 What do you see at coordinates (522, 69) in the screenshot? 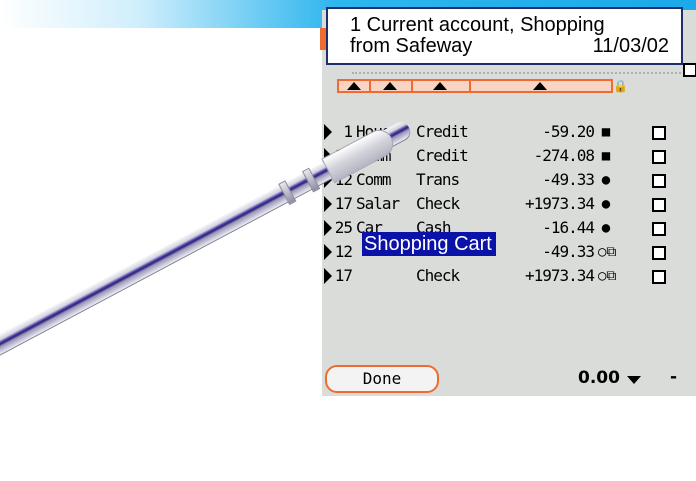
I see `header-shadow` at bounding box center [522, 69].